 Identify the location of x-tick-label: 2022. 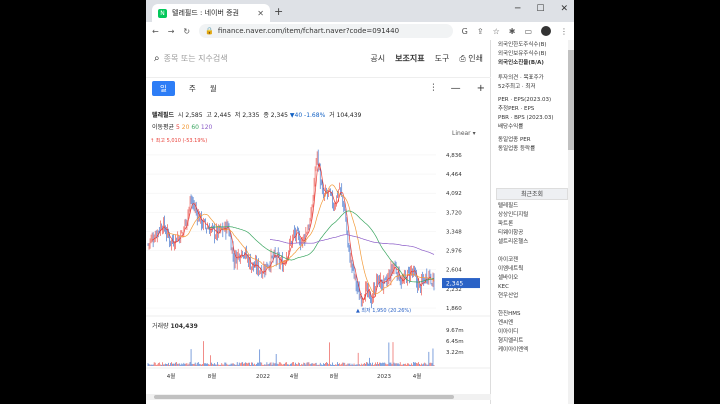
(263, 377).